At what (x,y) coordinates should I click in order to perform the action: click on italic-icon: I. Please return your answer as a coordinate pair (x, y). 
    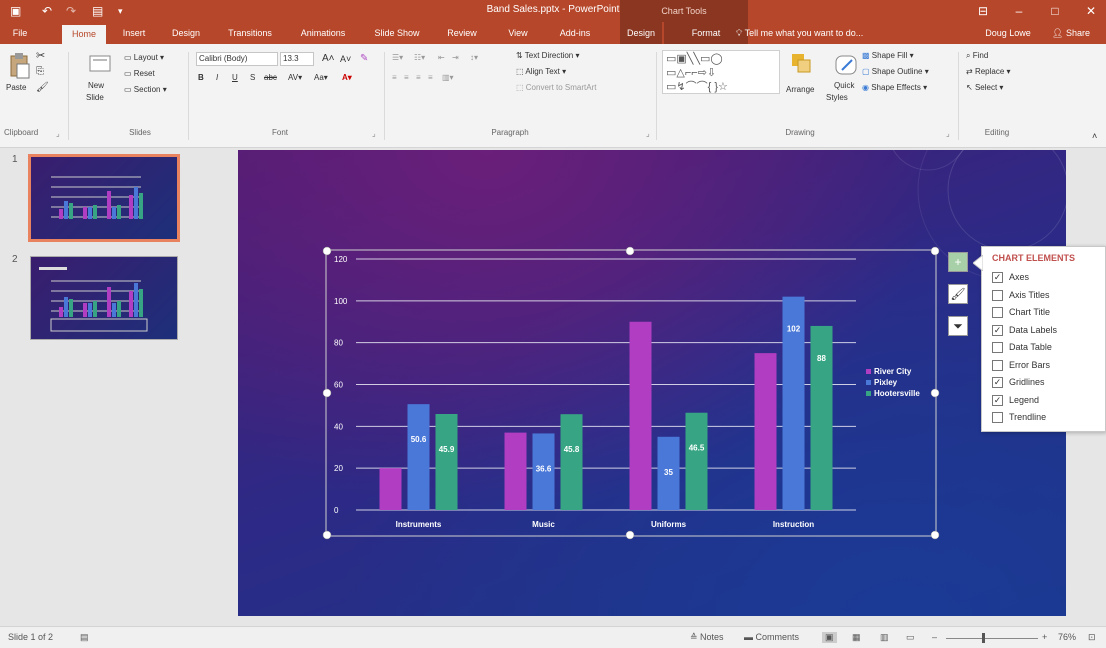
    Looking at the image, I should click on (217, 78).